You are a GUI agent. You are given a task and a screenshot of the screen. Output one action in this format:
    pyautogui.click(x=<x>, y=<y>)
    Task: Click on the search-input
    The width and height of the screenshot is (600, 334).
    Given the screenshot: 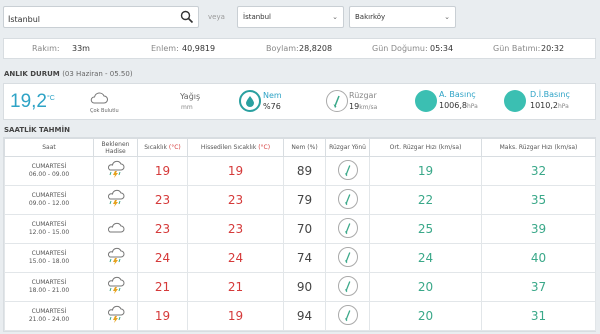 What is the action you would take?
    pyautogui.click(x=89, y=19)
    